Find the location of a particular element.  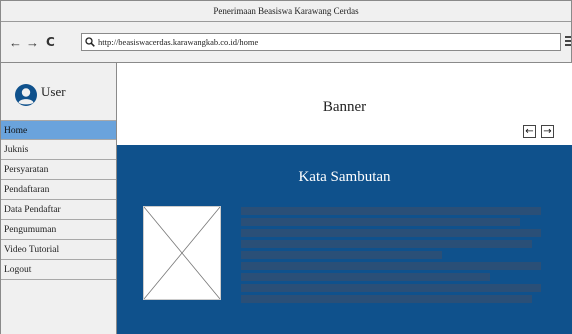

user-avatar-icon is located at coordinates (26, 95).